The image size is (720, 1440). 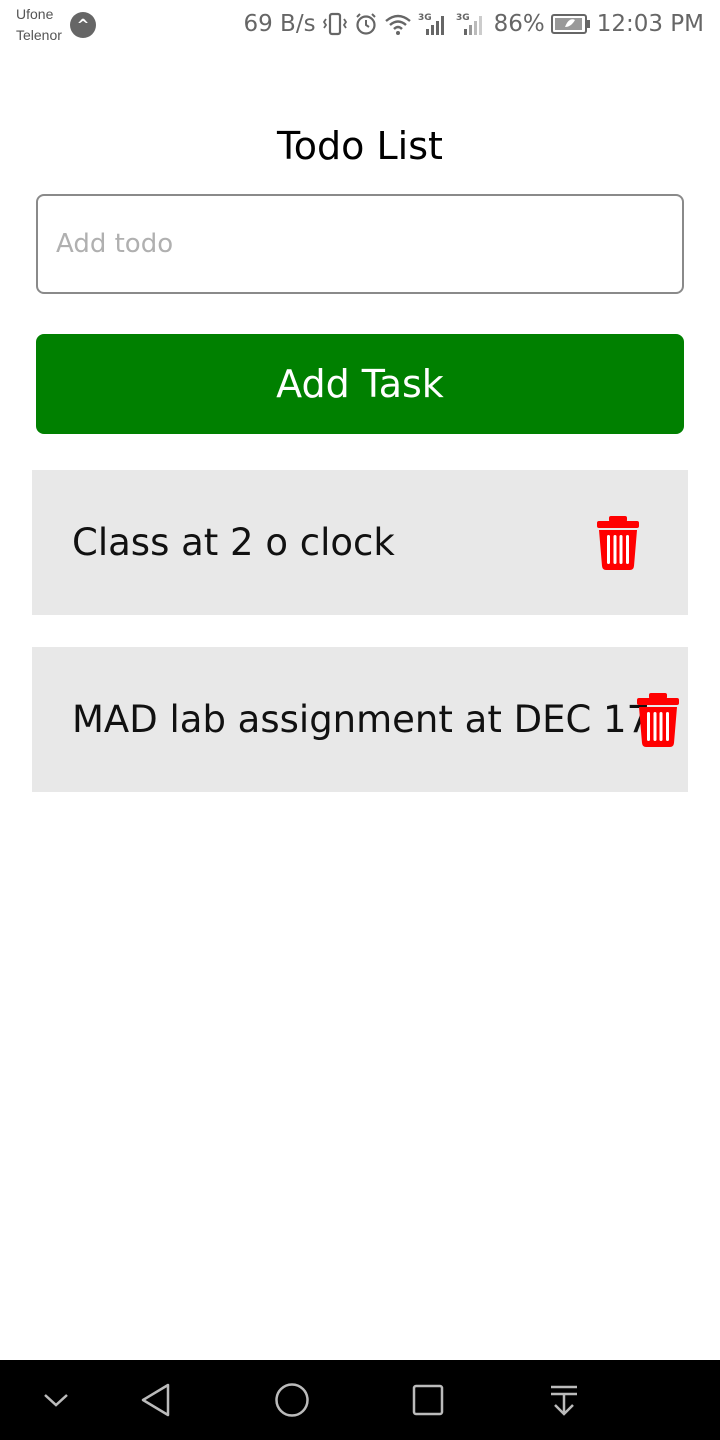 What do you see at coordinates (360, 244) in the screenshot?
I see `add-todo-input` at bounding box center [360, 244].